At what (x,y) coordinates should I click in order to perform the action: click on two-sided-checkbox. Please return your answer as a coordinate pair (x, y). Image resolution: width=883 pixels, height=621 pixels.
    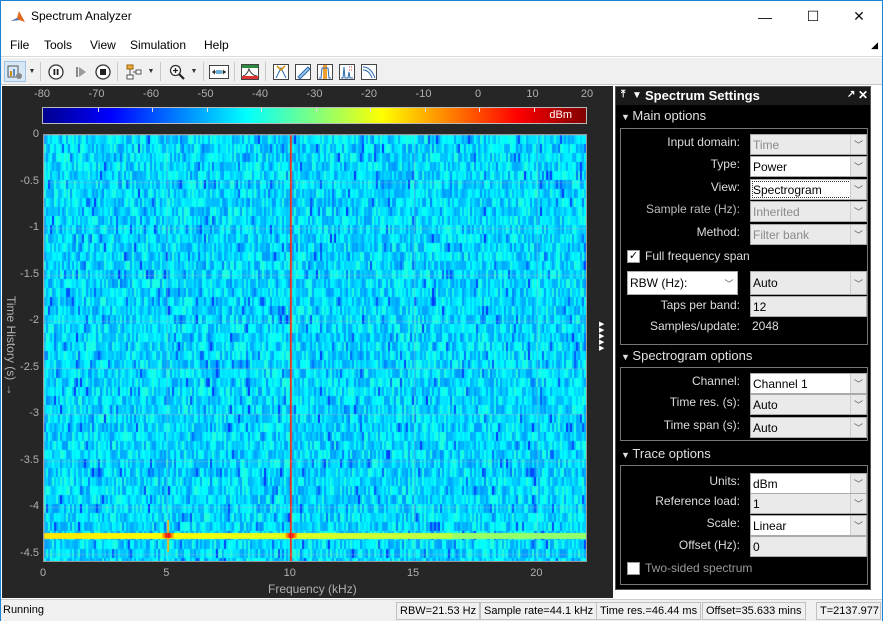
    Looking at the image, I should click on (633, 568).